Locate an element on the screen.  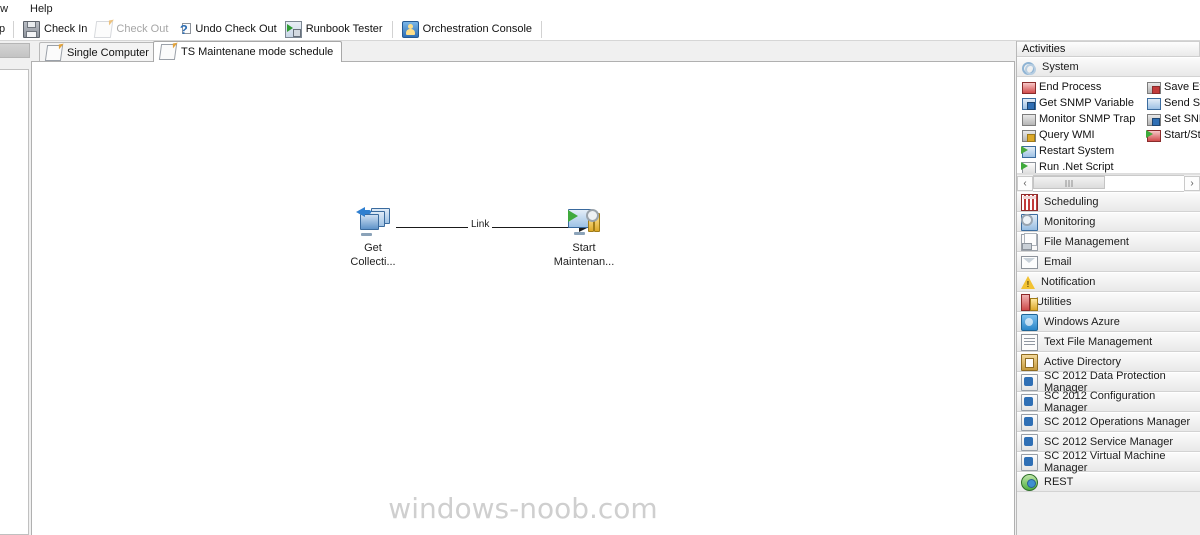
undo-check-out-button: ? Undo Check Out is located at coordinates (226, 29).